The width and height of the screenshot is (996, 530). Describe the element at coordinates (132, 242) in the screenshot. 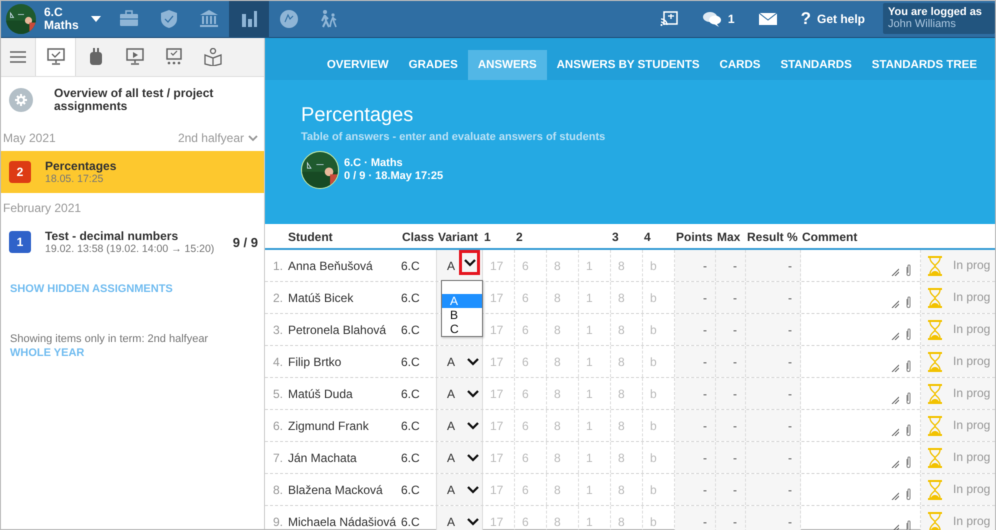

I see `assignment-item: 1 Test - decimal numbers 19.02. 13:58 (19.02. 14:00 → 15:20) 9 / 9` at that location.